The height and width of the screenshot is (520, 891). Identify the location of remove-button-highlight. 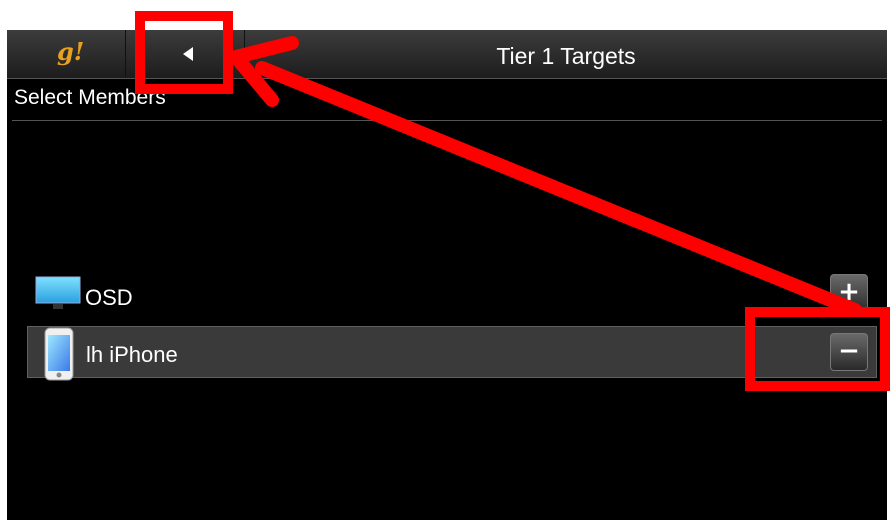
(817, 349).